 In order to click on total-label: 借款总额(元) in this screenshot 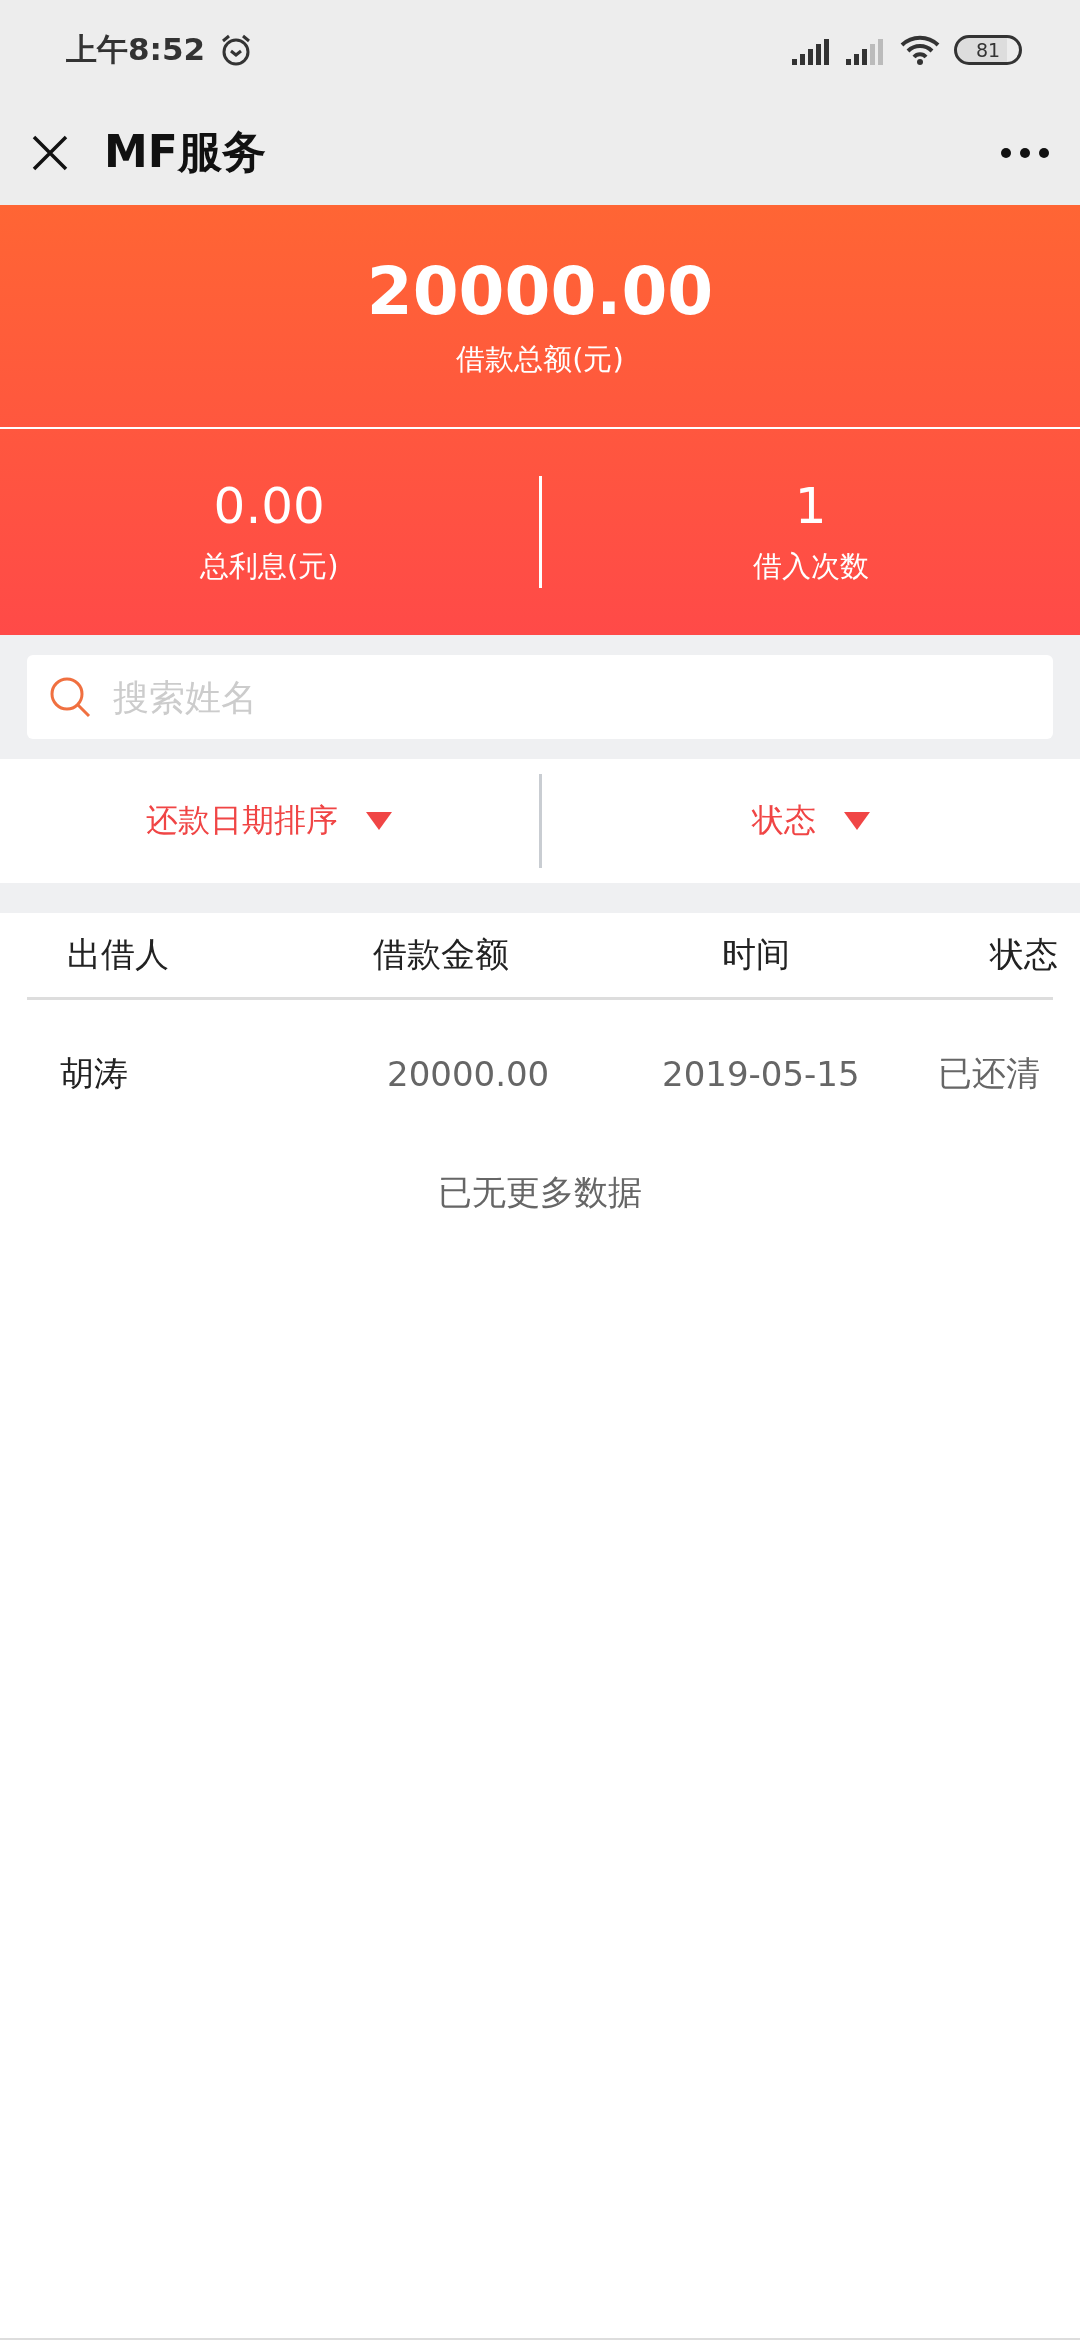, I will do `click(540, 359)`.